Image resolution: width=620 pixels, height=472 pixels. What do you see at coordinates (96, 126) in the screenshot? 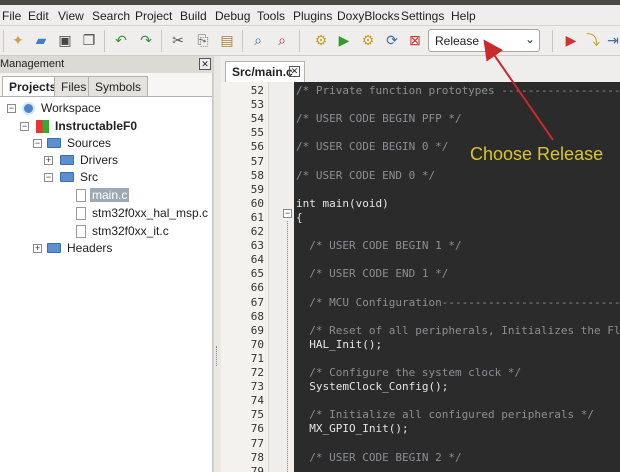
I see `tree-label: InstructableF0` at bounding box center [96, 126].